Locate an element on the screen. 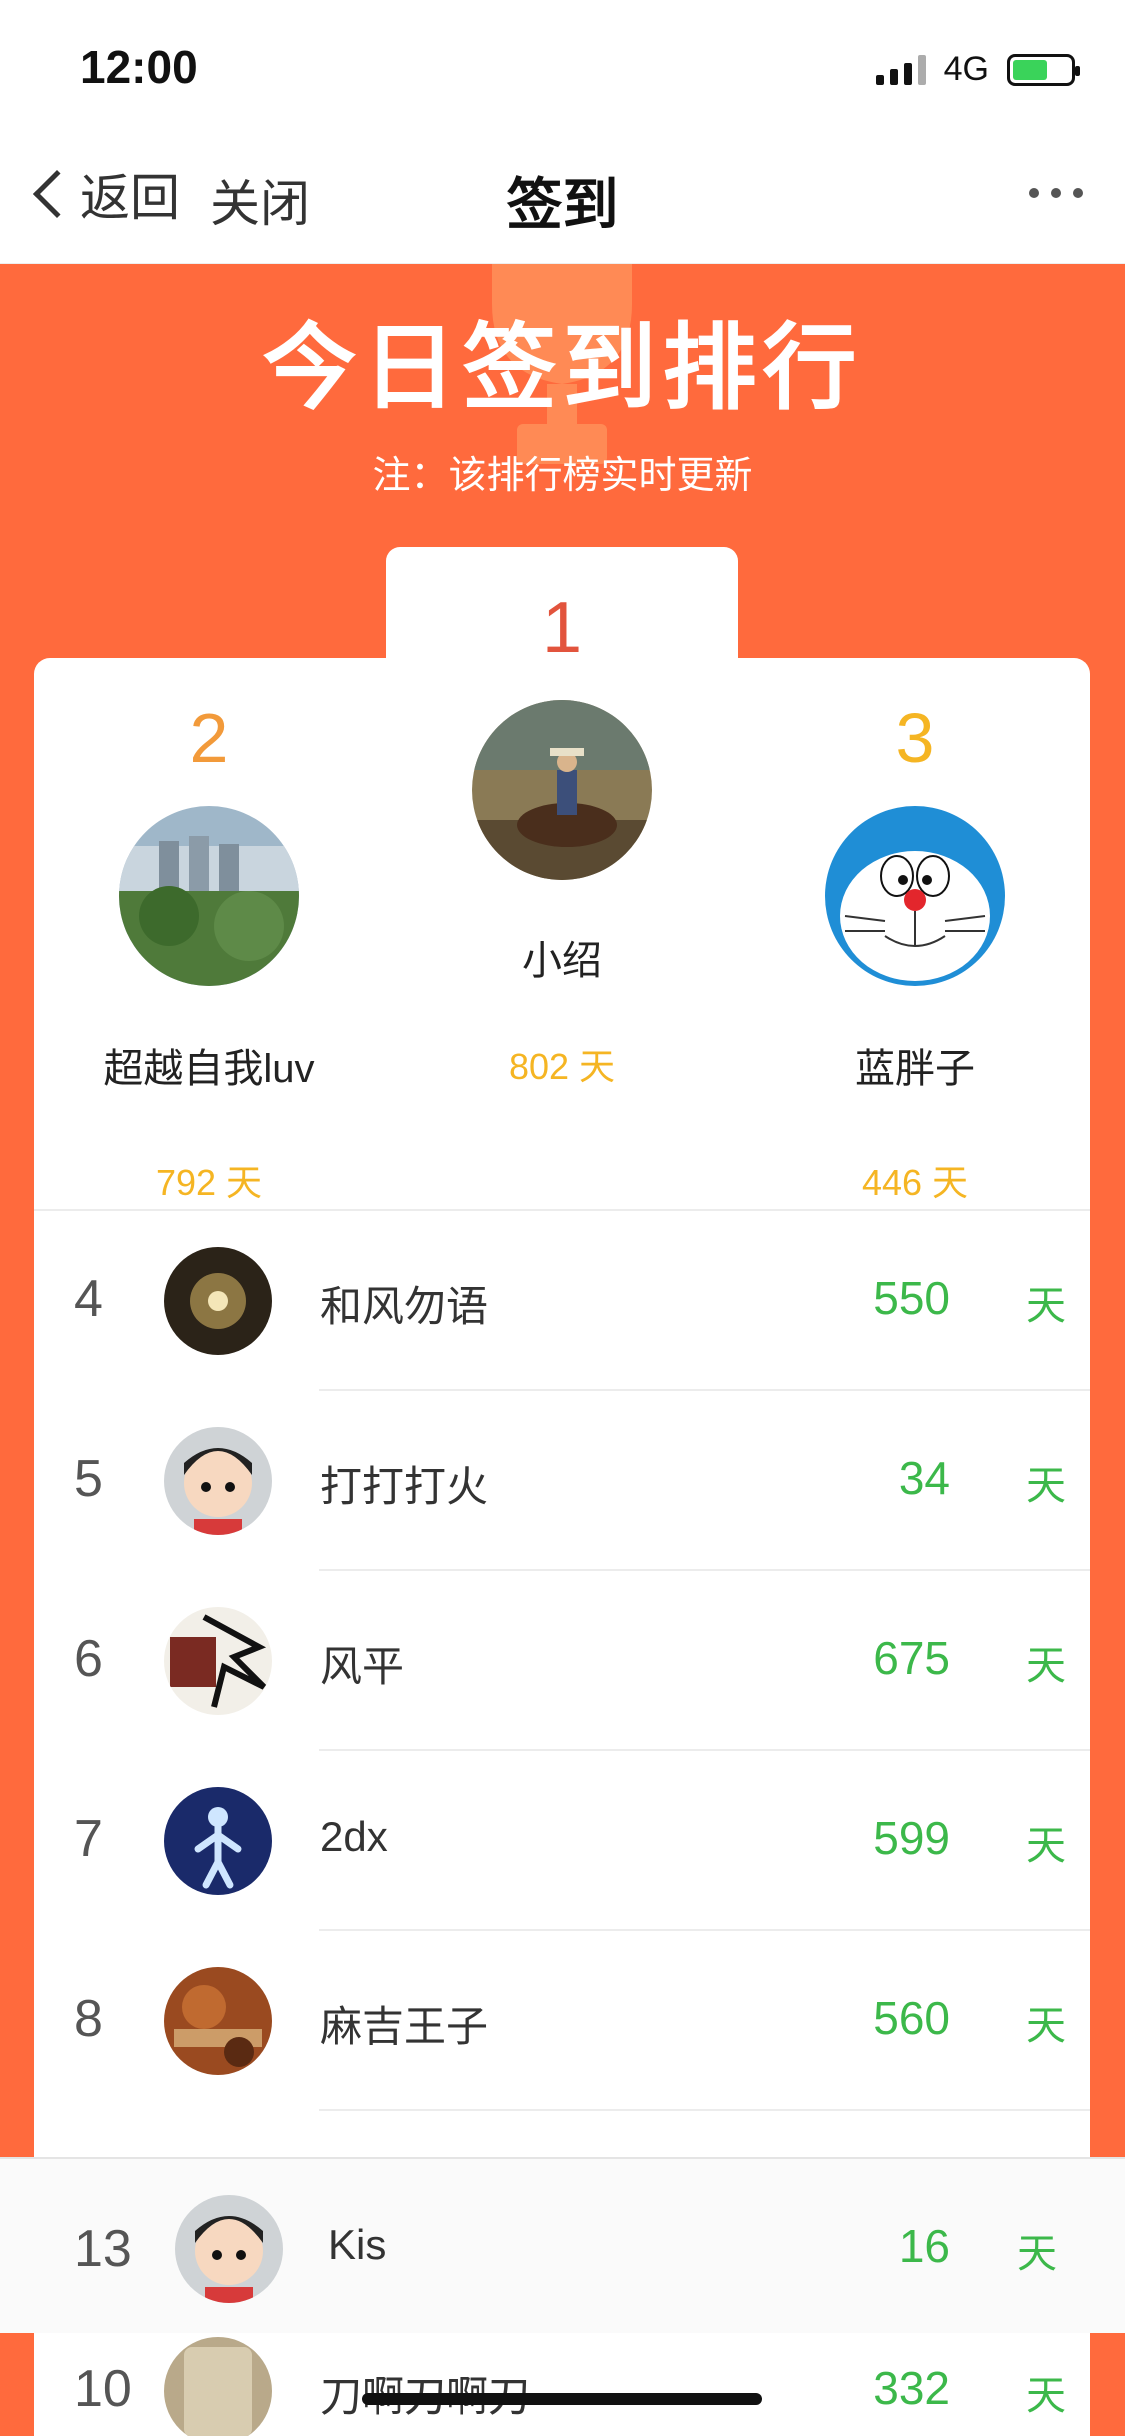 Image resolution: width=1125 pixels, height=2436 pixels. row-days: 560 is located at coordinates (911, 2018).